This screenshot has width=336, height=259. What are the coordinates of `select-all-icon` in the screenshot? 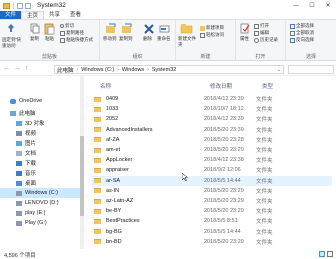 It's located at (292, 26).